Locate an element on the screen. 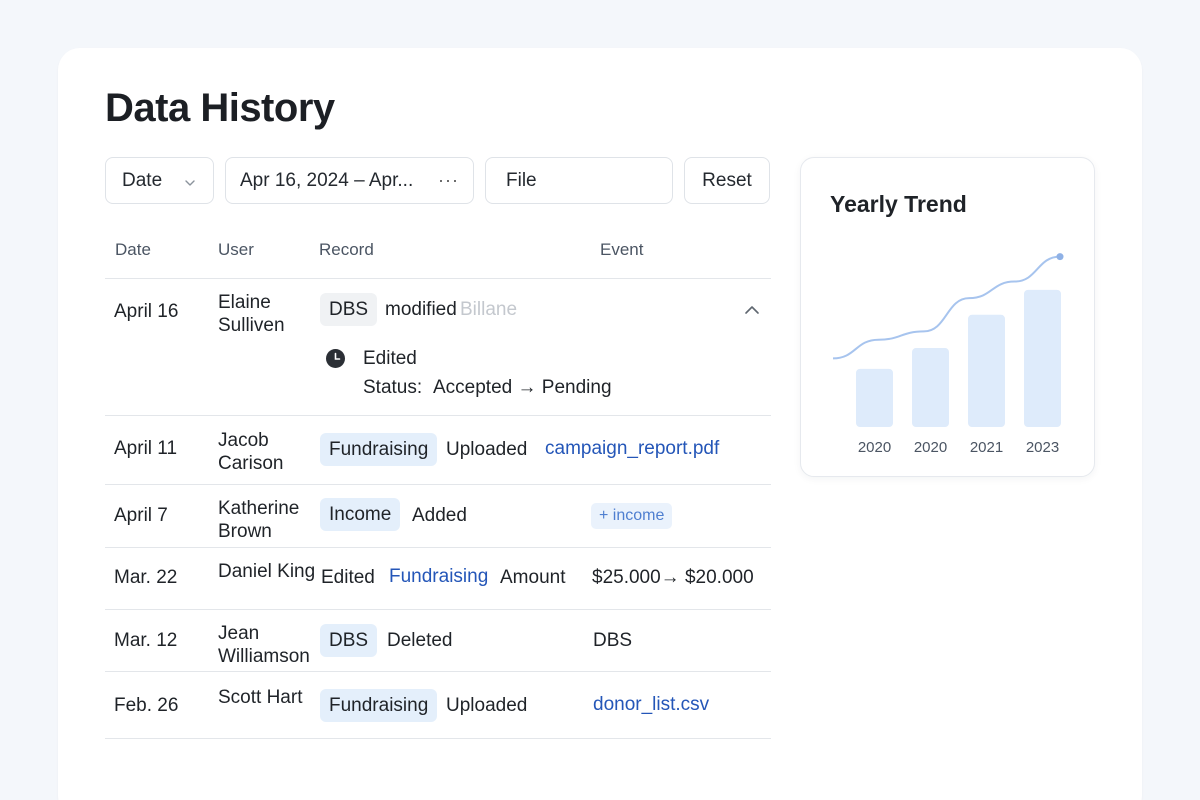 The width and height of the screenshot is (1200, 800). file-link: donor_list.csv is located at coordinates (651, 705).